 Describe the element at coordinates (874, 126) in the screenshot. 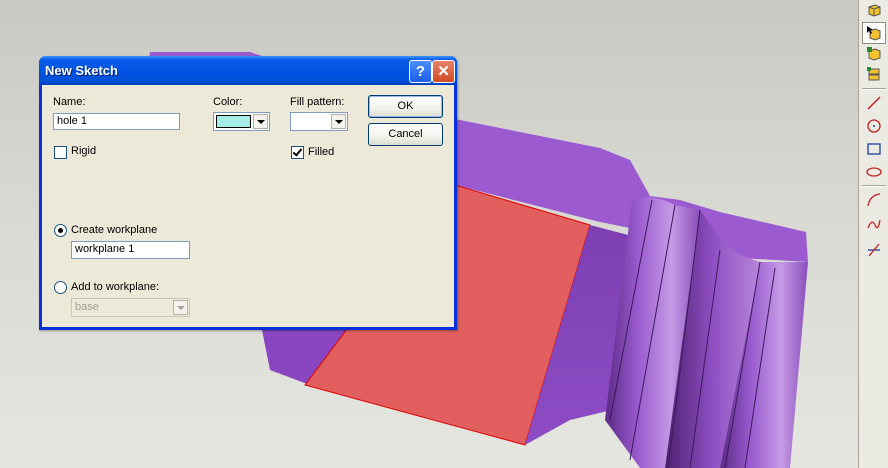

I see `circle-icon` at that location.